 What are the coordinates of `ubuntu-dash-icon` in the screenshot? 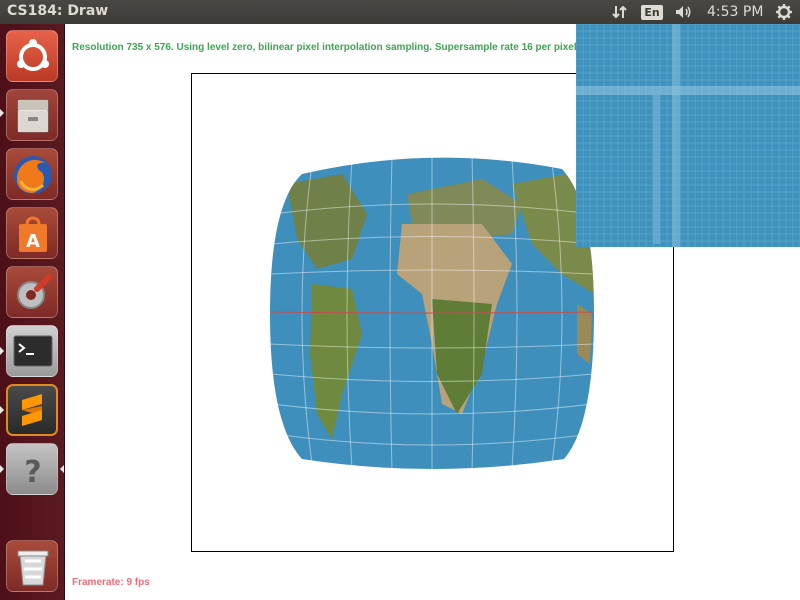 It's located at (32, 56).